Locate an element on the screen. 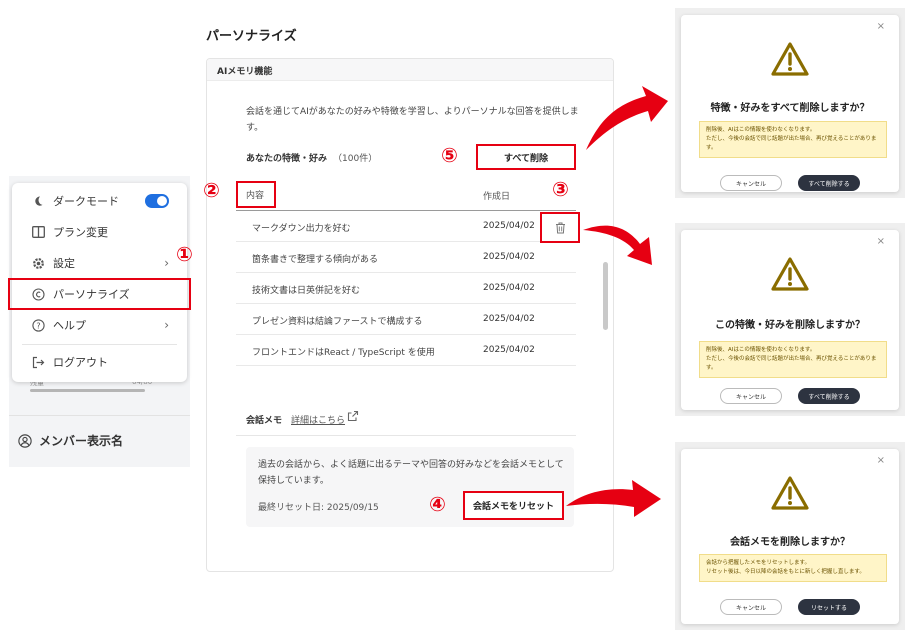  confirm-delete-button: すべて削除する is located at coordinates (829, 396).